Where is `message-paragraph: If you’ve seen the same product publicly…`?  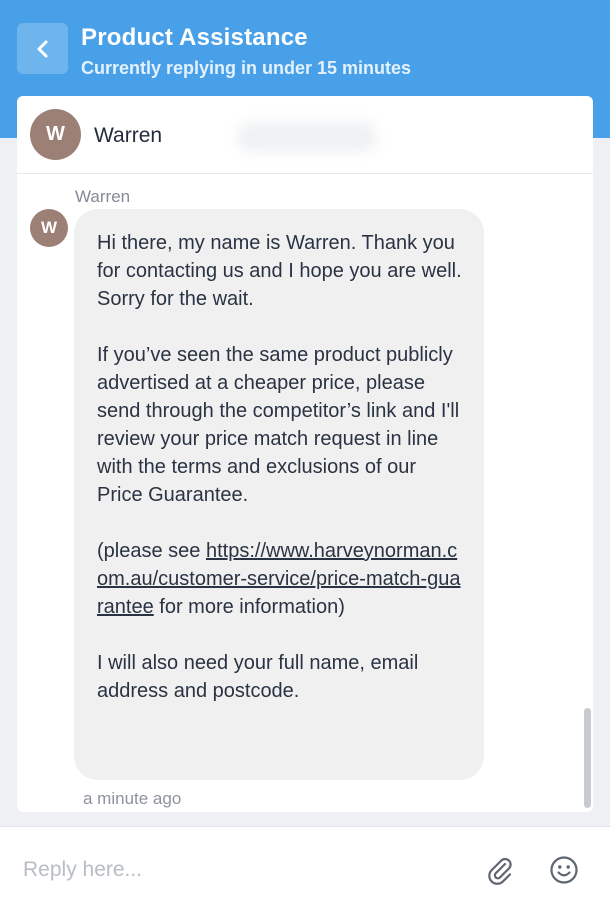
message-paragraph: If you’ve seen the same product publicly… is located at coordinates (278, 425).